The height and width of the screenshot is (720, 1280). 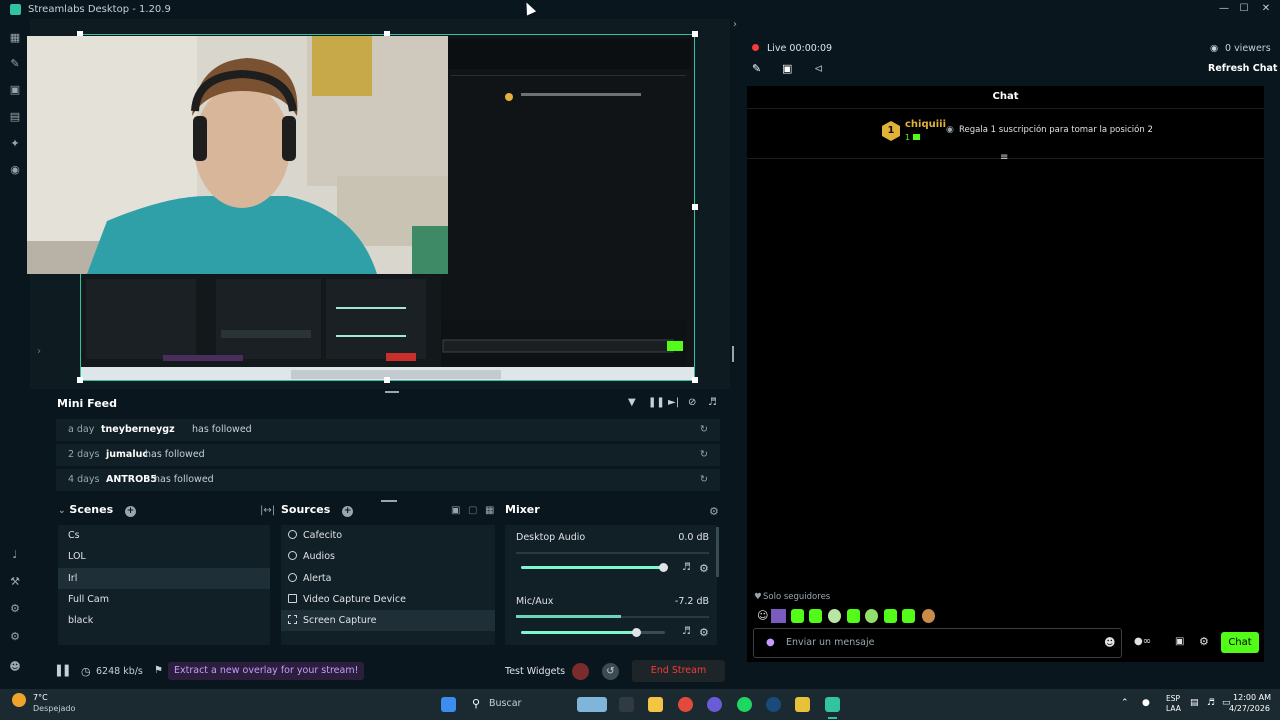 What do you see at coordinates (348, 511) in the screenshot?
I see `add-source-icon: +` at bounding box center [348, 511].